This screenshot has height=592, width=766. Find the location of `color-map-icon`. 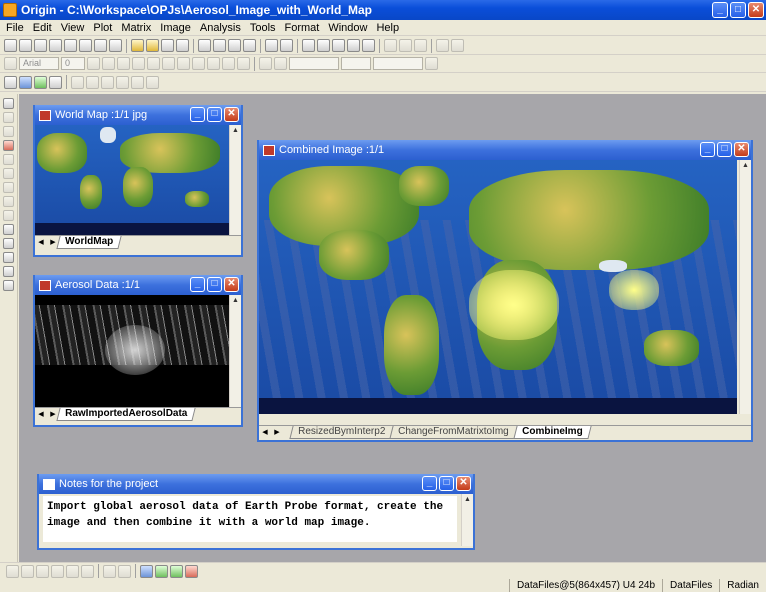

color-map-icon is located at coordinates (191, 571).